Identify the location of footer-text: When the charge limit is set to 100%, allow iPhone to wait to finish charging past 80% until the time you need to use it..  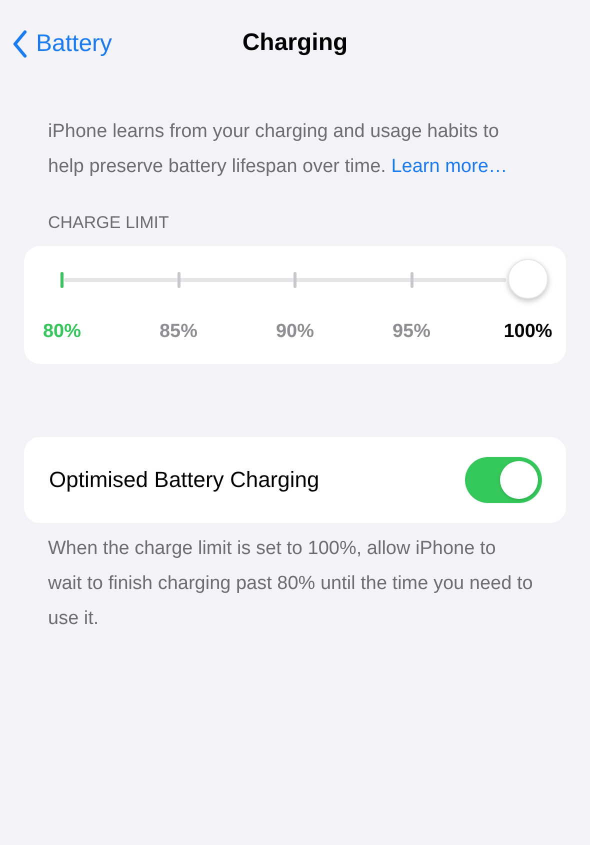
(291, 583).